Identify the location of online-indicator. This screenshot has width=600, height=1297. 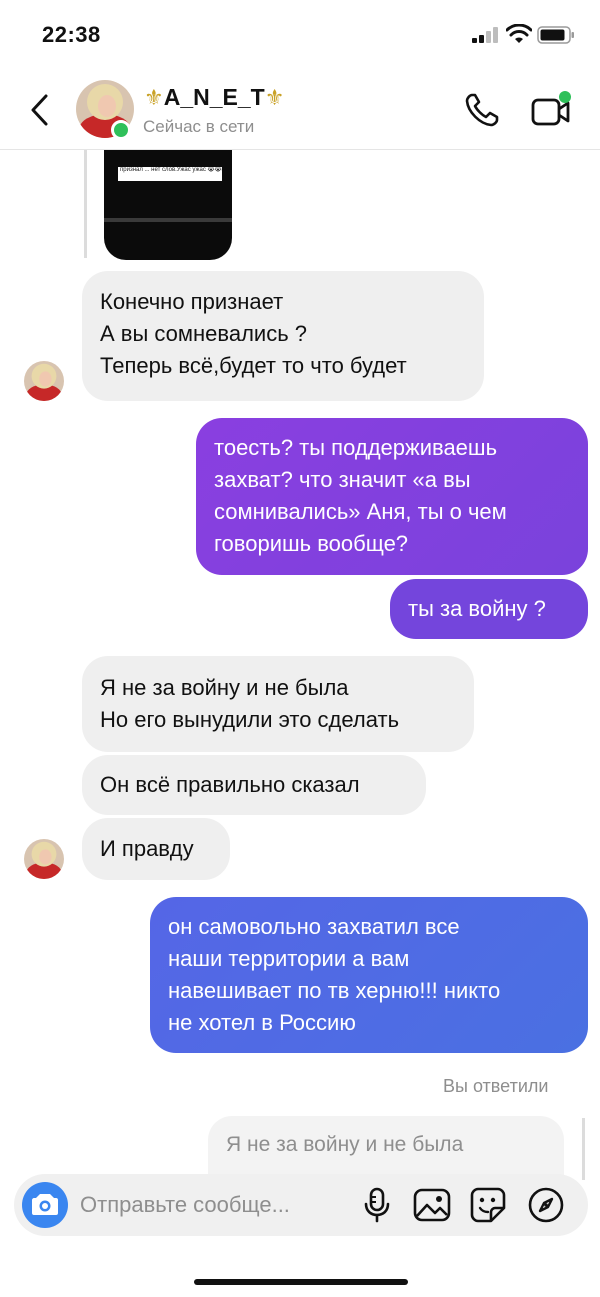
(121, 130).